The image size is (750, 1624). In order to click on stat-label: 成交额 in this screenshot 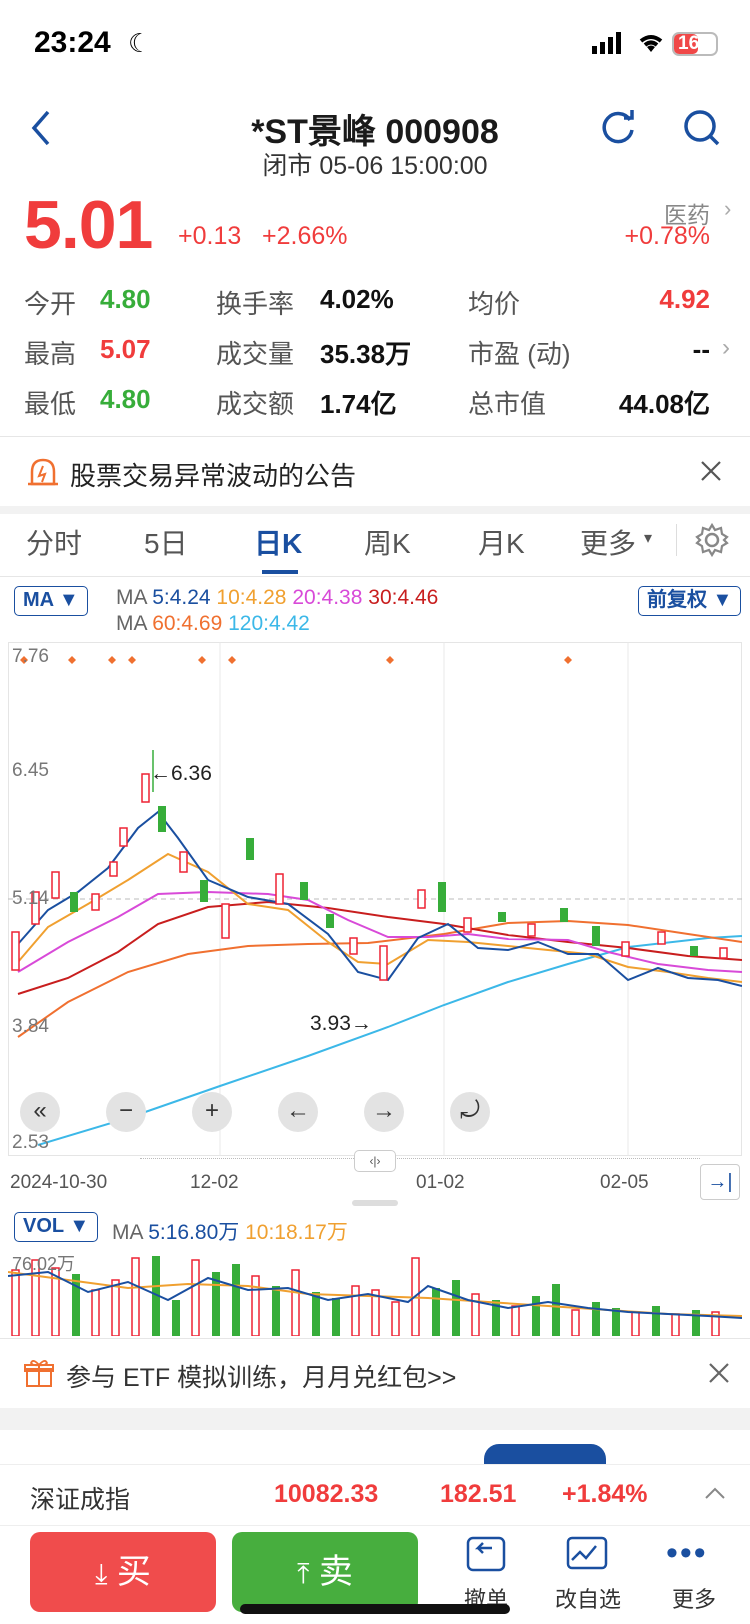, I will do `click(255, 404)`.